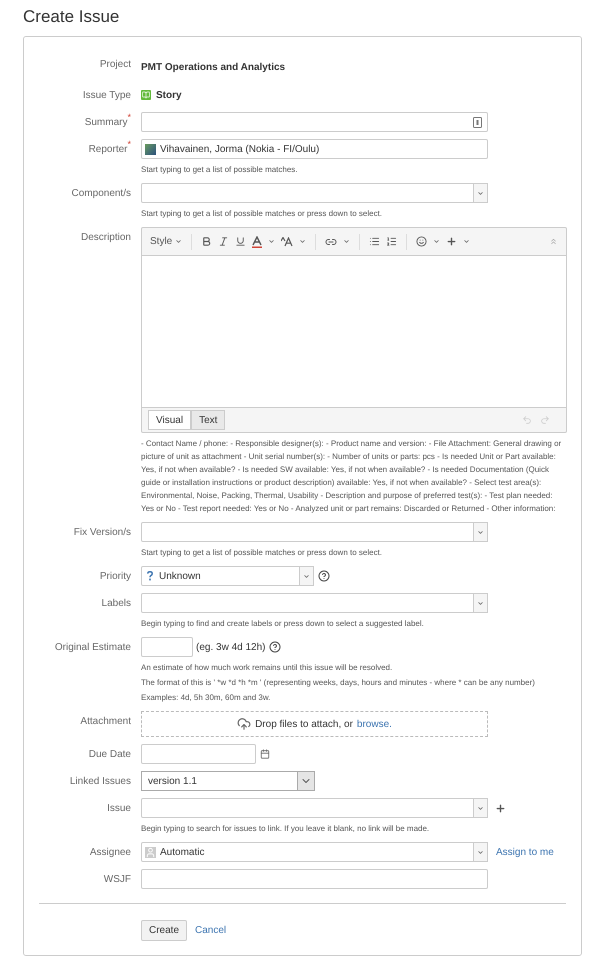  Describe the element at coordinates (220, 576) in the screenshot. I see `priority-field: Unknown` at that location.